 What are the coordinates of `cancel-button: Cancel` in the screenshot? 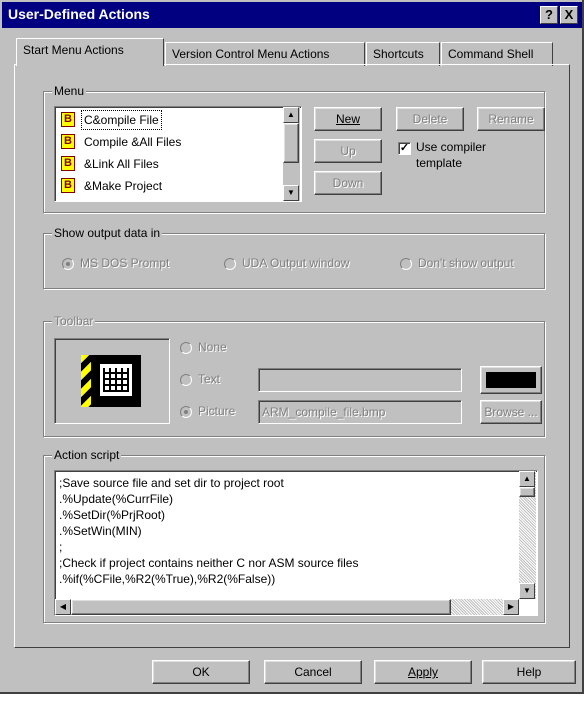 It's located at (313, 672).